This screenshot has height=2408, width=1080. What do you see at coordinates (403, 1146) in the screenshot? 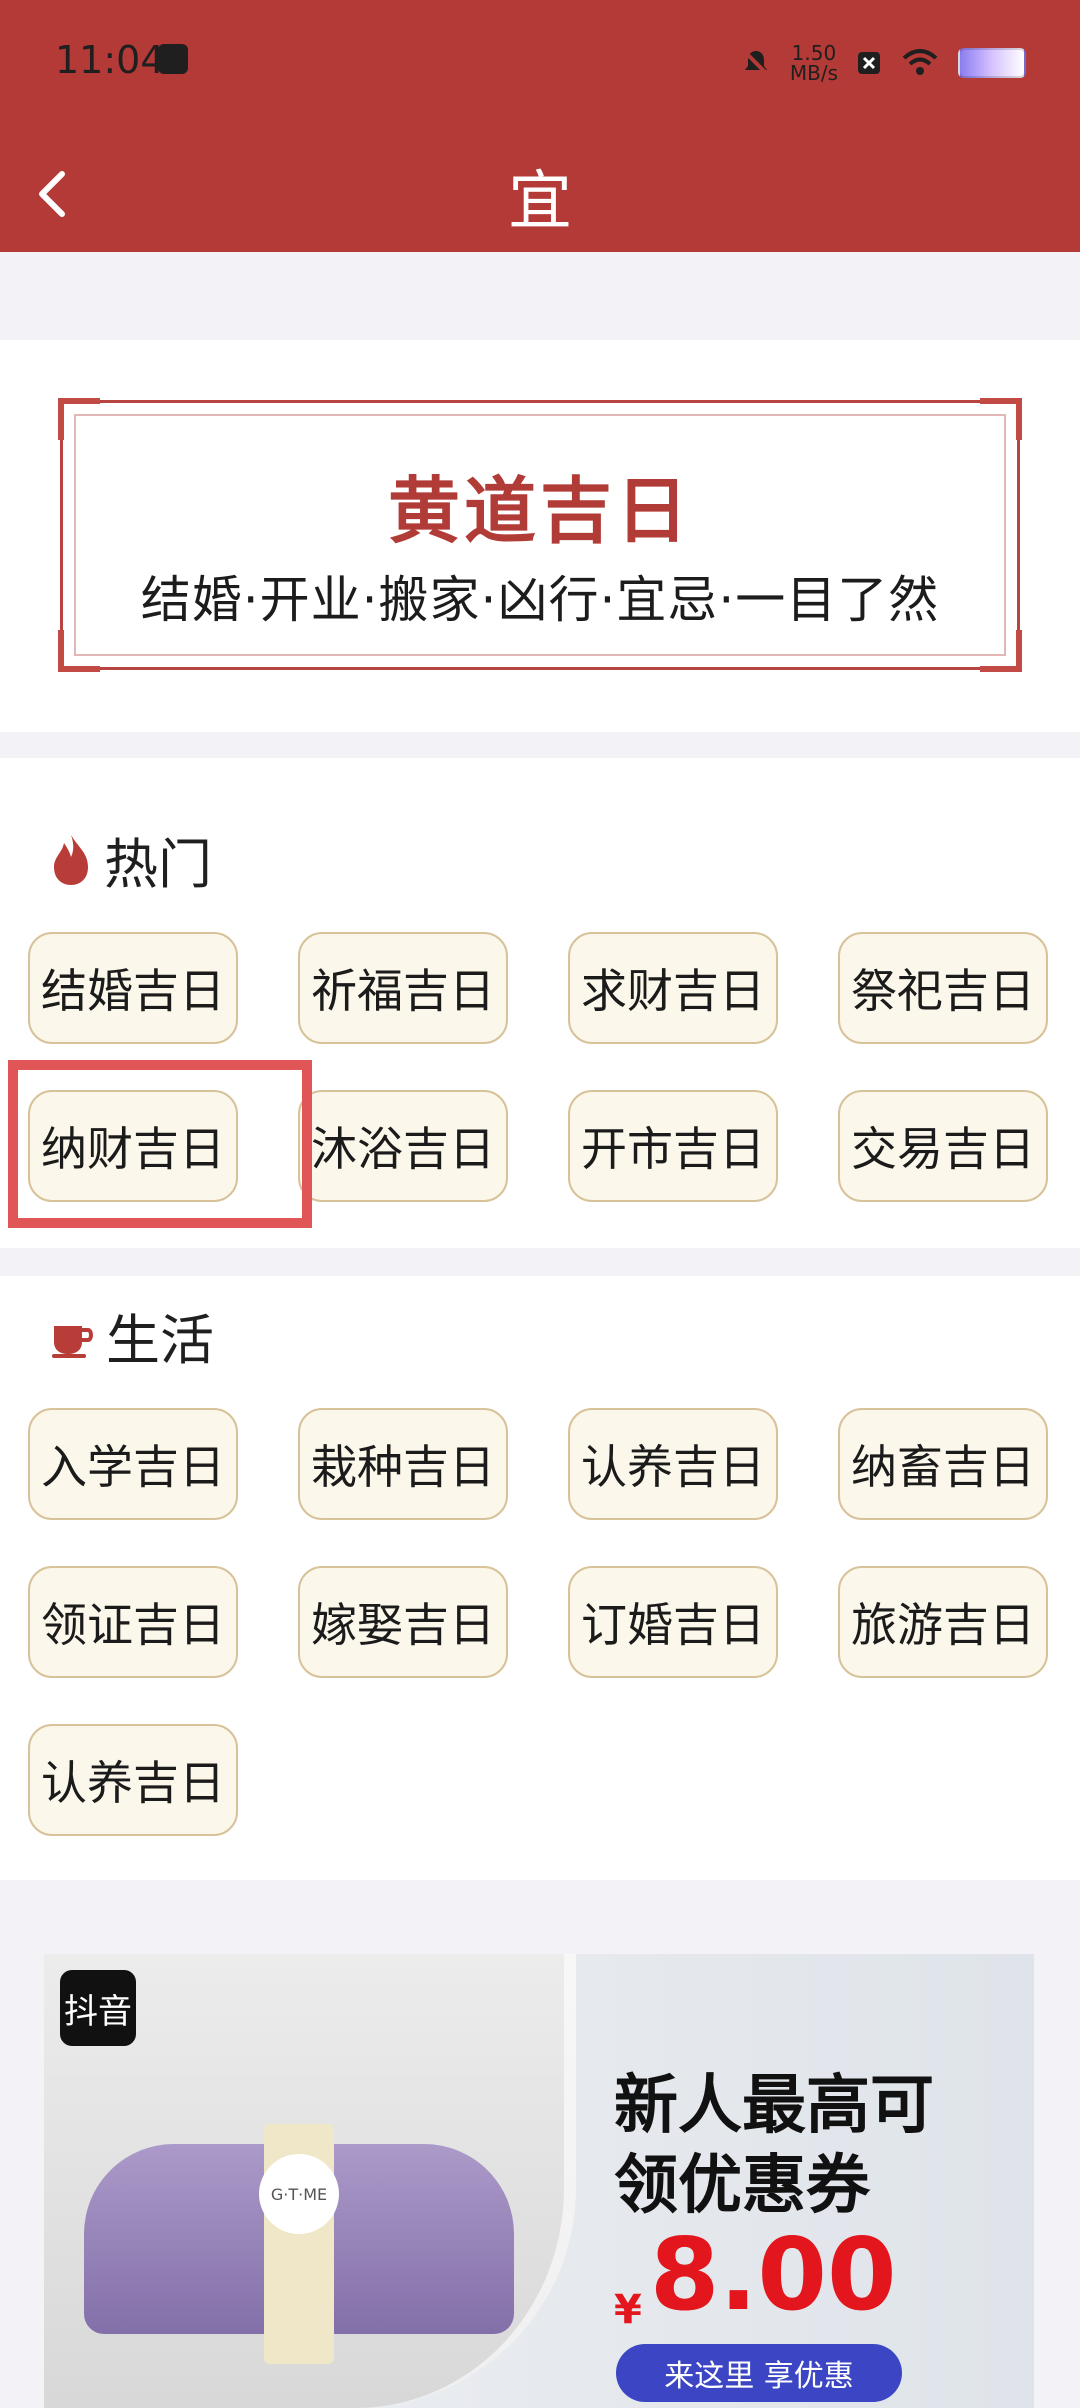
I see `hot-item: 沐浴吉日` at bounding box center [403, 1146].